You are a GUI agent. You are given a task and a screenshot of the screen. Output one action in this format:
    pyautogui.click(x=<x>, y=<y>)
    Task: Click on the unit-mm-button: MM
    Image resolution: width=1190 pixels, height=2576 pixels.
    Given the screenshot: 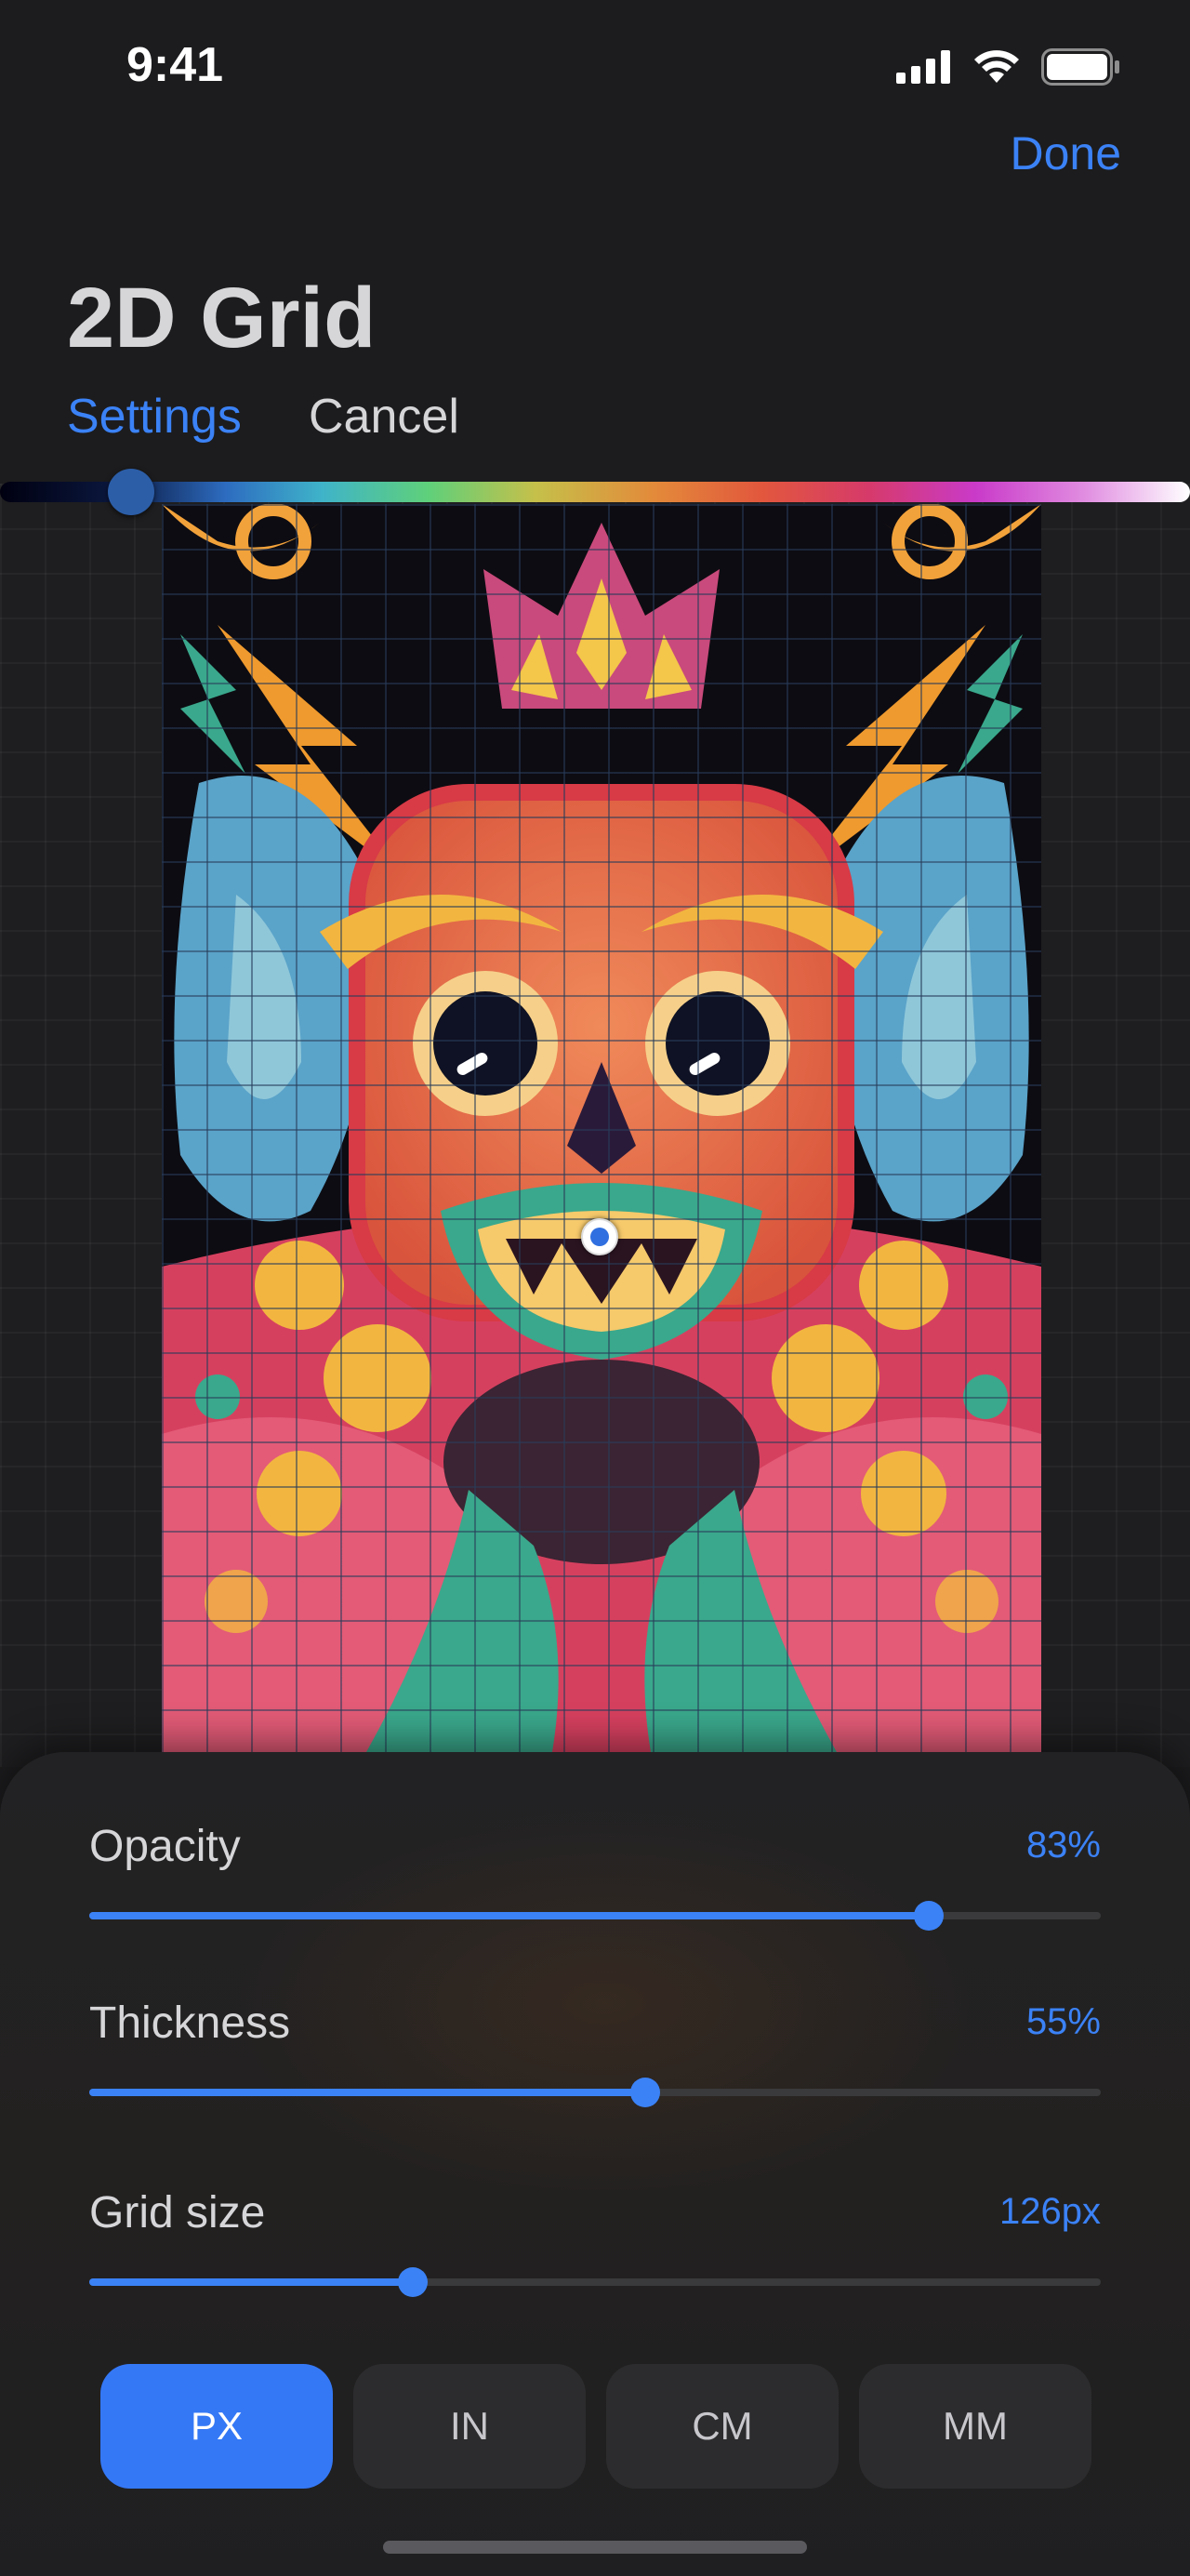 What is the action you would take?
    pyautogui.click(x=975, y=2426)
    